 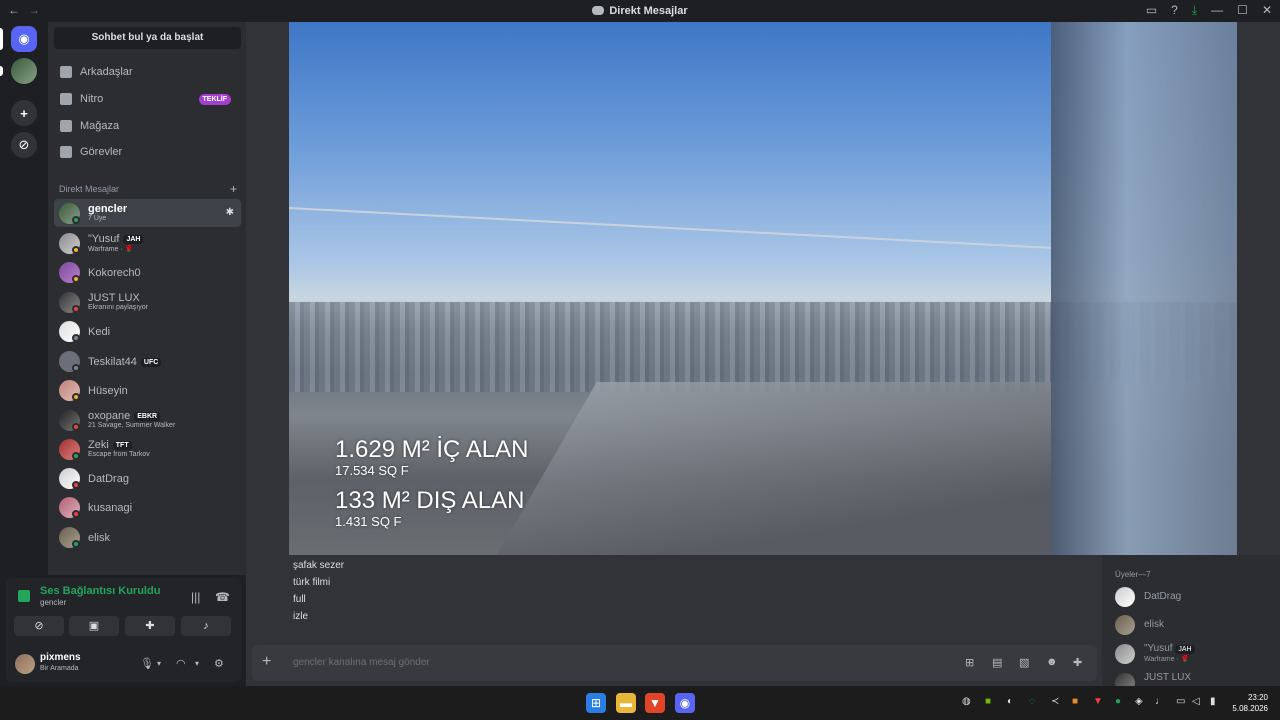 What do you see at coordinates (147, 272) in the screenshot?
I see `dm-item-kokorech0: Kokorech0` at bounding box center [147, 272].